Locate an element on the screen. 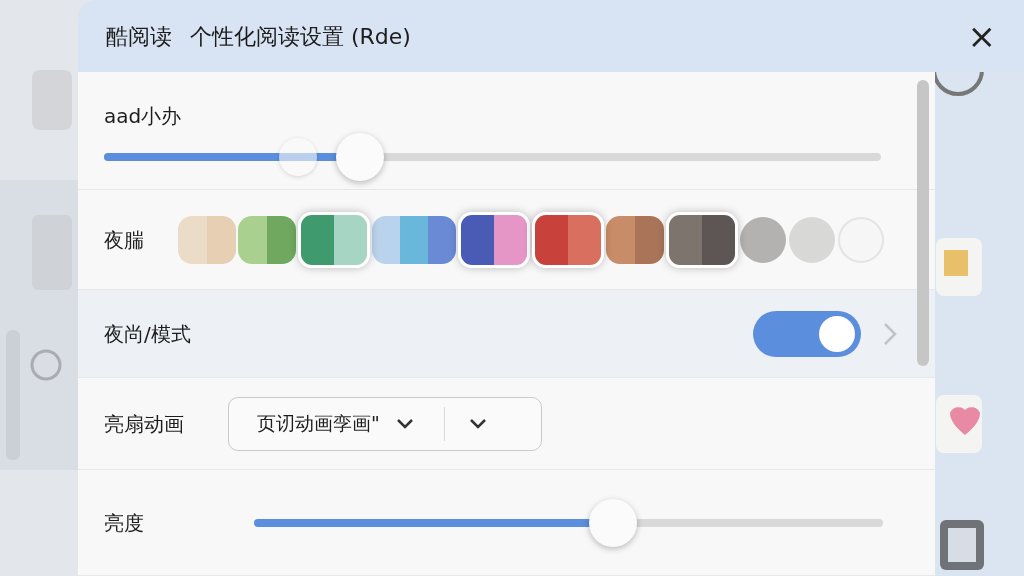 The height and width of the screenshot is (576, 1024). chevron-right-icon is located at coordinates (890, 333).